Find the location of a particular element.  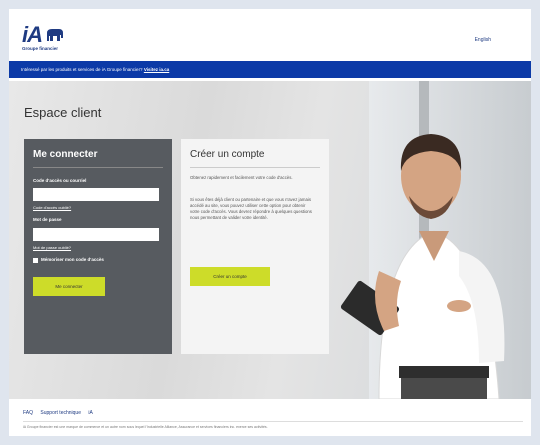

password-label: Mot de passe is located at coordinates (47, 219).